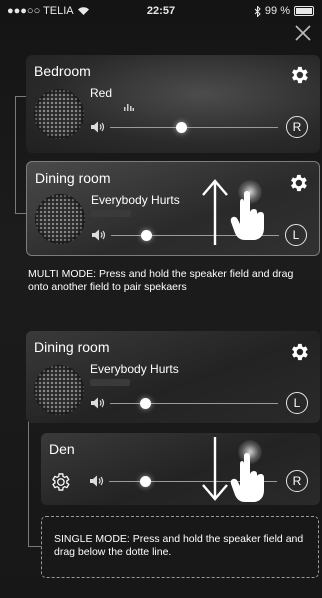 This screenshot has width=322, height=598. Describe the element at coordinates (277, 11) in the screenshot. I see `battery-label: 99 %` at that location.